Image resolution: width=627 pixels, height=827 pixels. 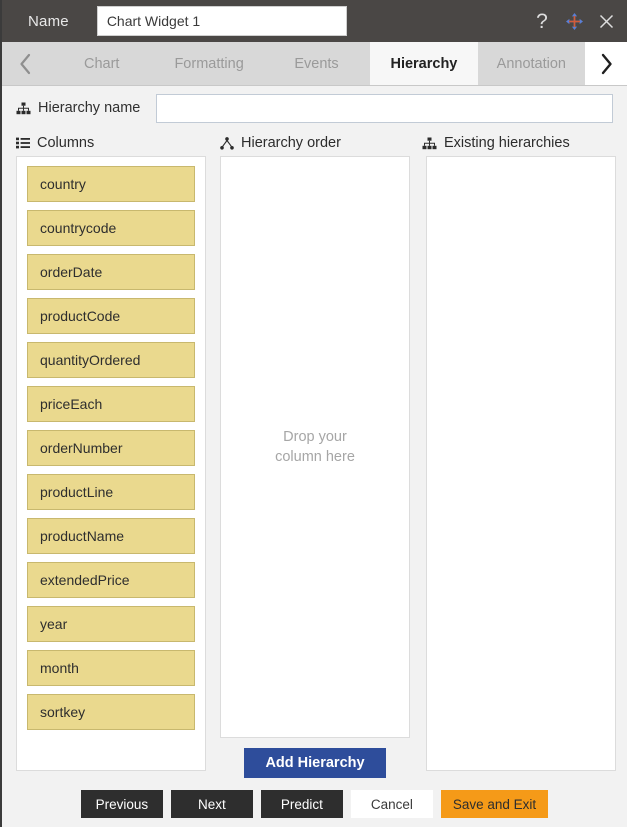 I want to click on tab-chart: Chart, so click(x=102, y=63).